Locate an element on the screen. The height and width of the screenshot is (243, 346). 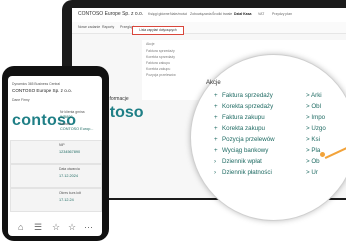
zoom-item: + Pozycja przelewów is located at coordinates (244, 139).